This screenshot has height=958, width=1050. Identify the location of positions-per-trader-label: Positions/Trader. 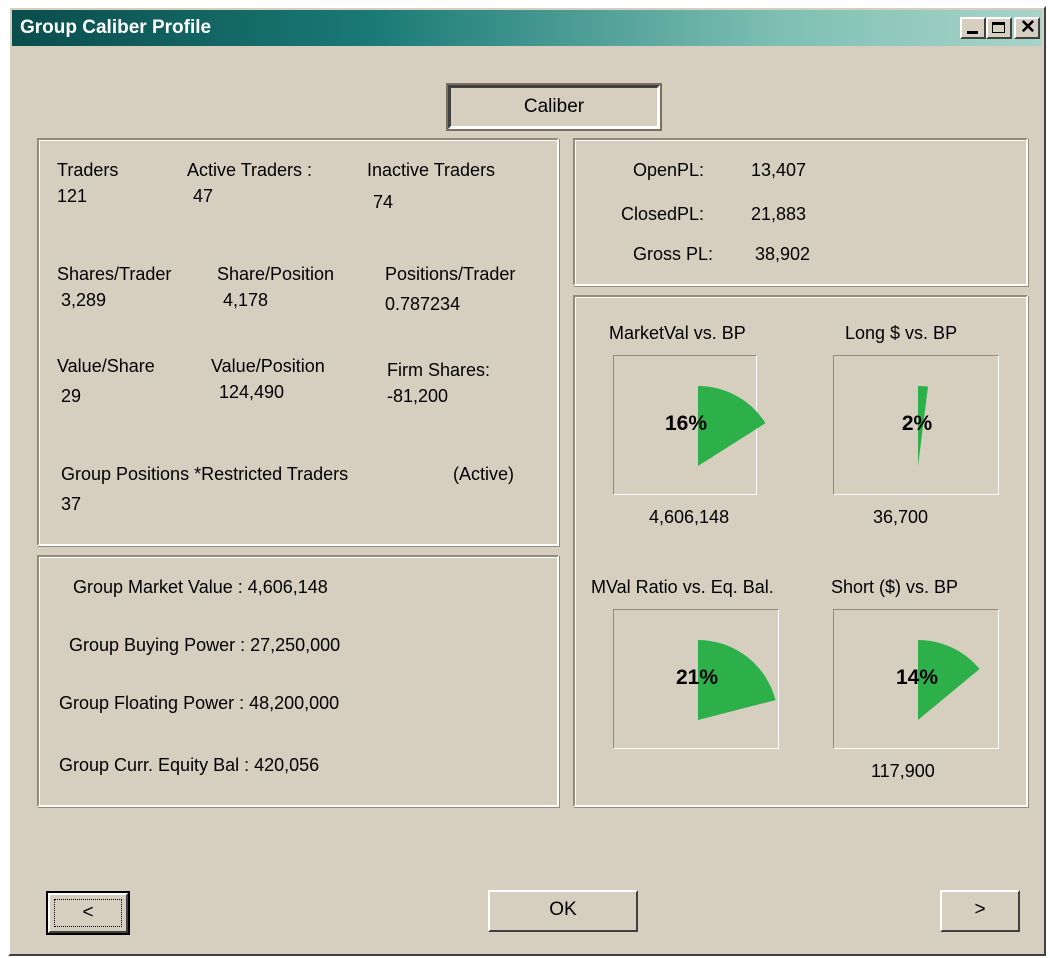
(450, 274).